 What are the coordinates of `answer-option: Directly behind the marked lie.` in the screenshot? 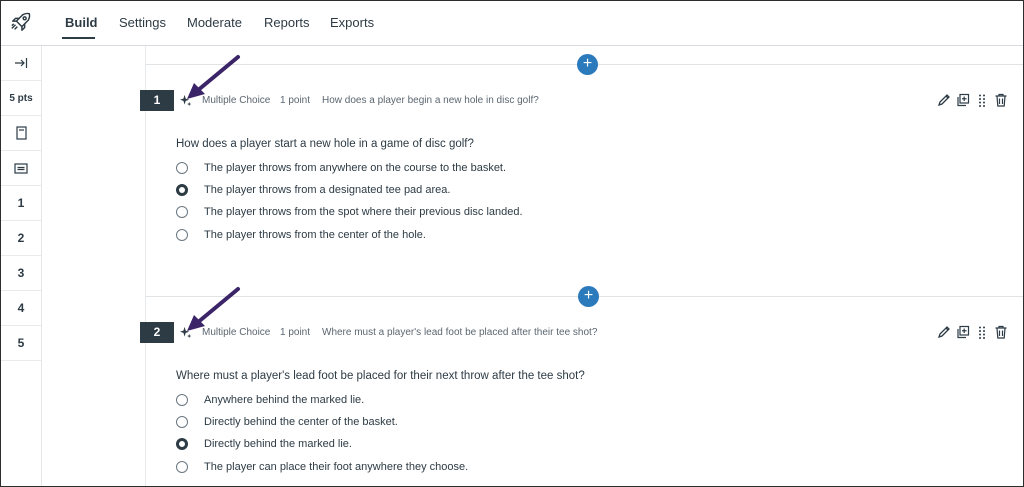 It's located at (264, 444).